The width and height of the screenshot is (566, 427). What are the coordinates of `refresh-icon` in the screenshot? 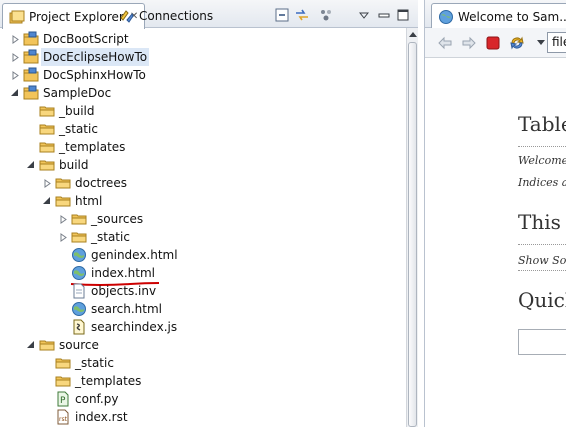 It's located at (517, 43).